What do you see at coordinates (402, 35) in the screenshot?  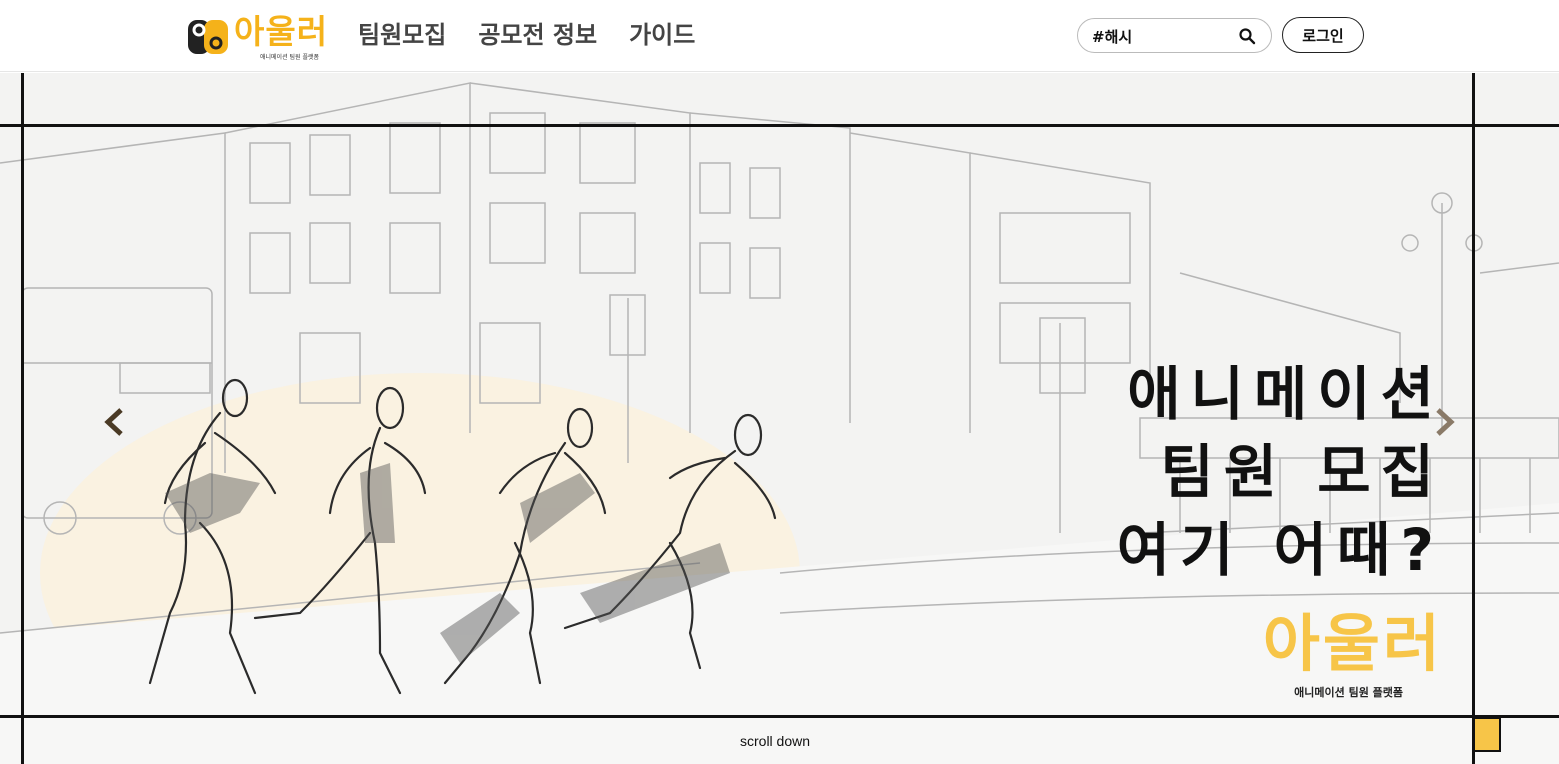 I see `nav-item-recruit: 팀원모집` at bounding box center [402, 35].